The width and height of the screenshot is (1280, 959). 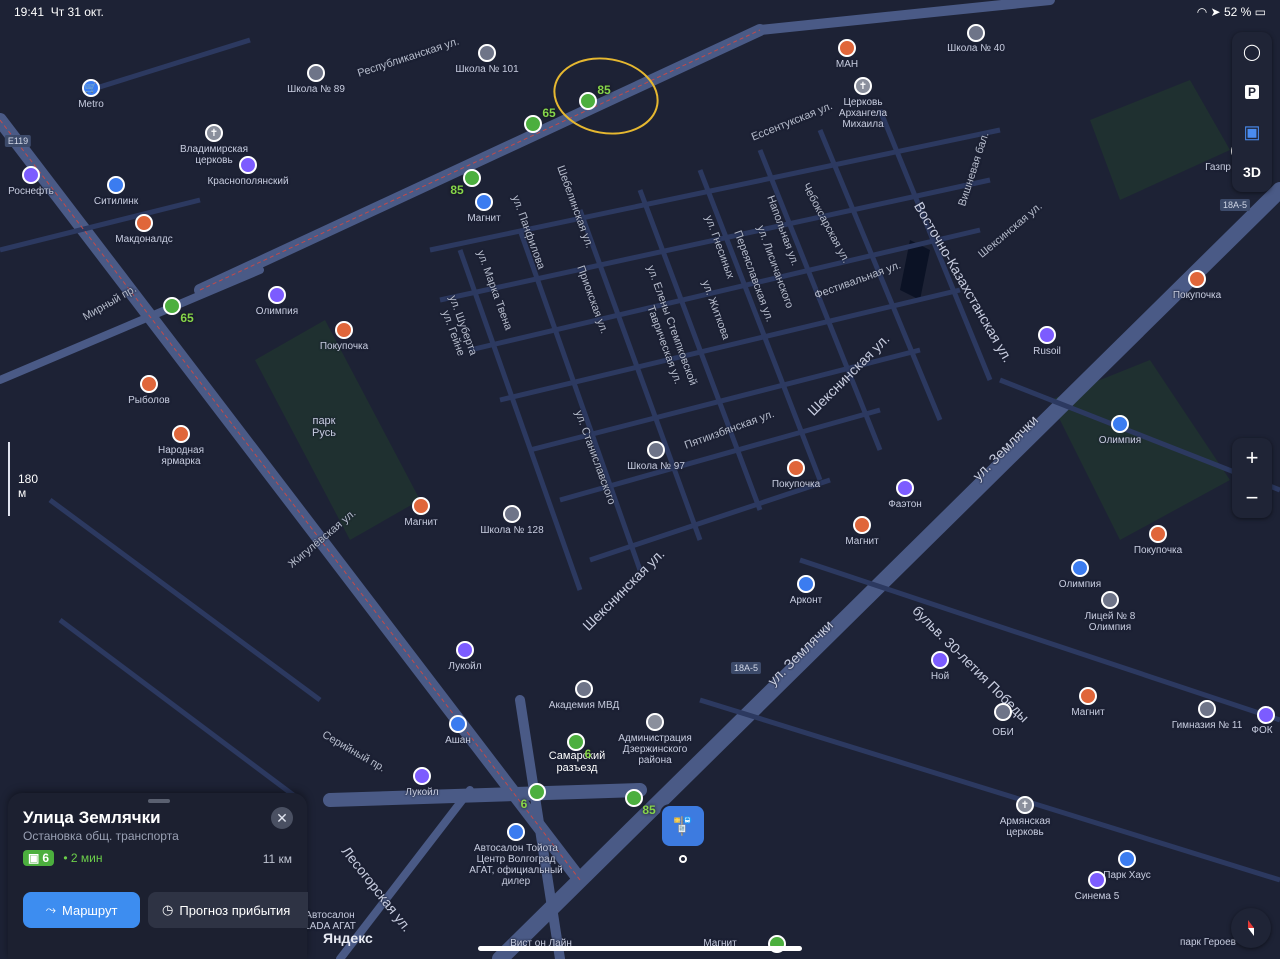 I want to click on route-button: ⤳ Маршрут, so click(x=81, y=910).